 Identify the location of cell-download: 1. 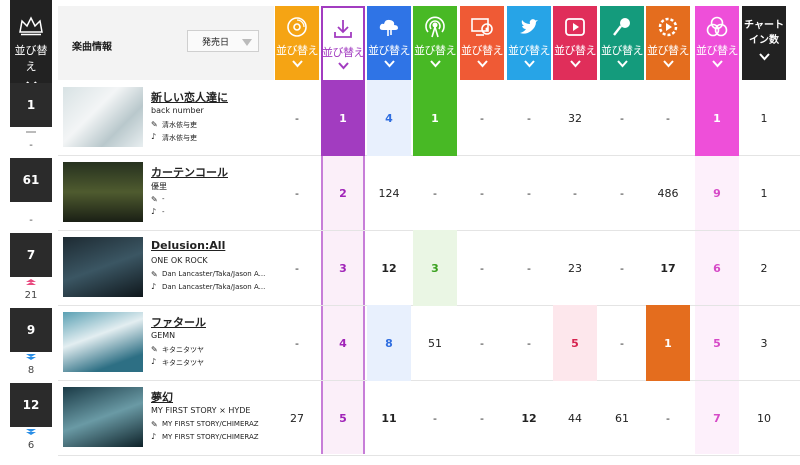
(343, 118).